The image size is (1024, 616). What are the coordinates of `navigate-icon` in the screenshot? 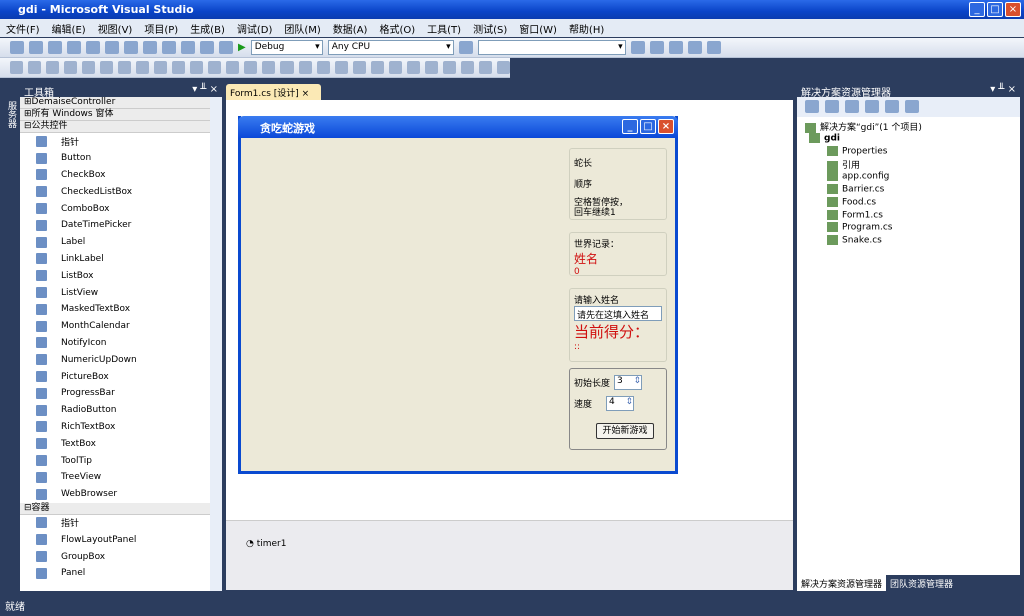 It's located at (207, 47).